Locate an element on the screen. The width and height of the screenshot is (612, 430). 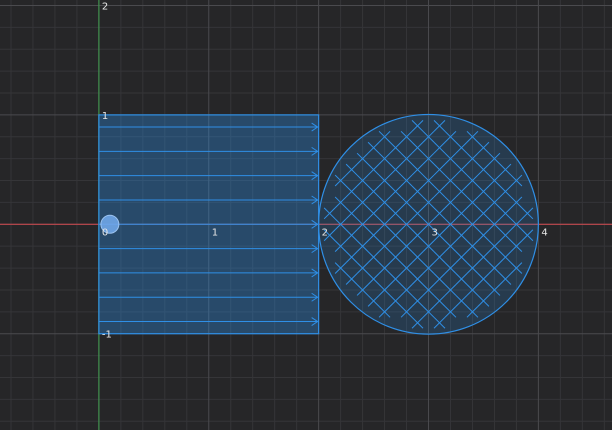
x-tick-label: 2 is located at coordinates (325, 232).